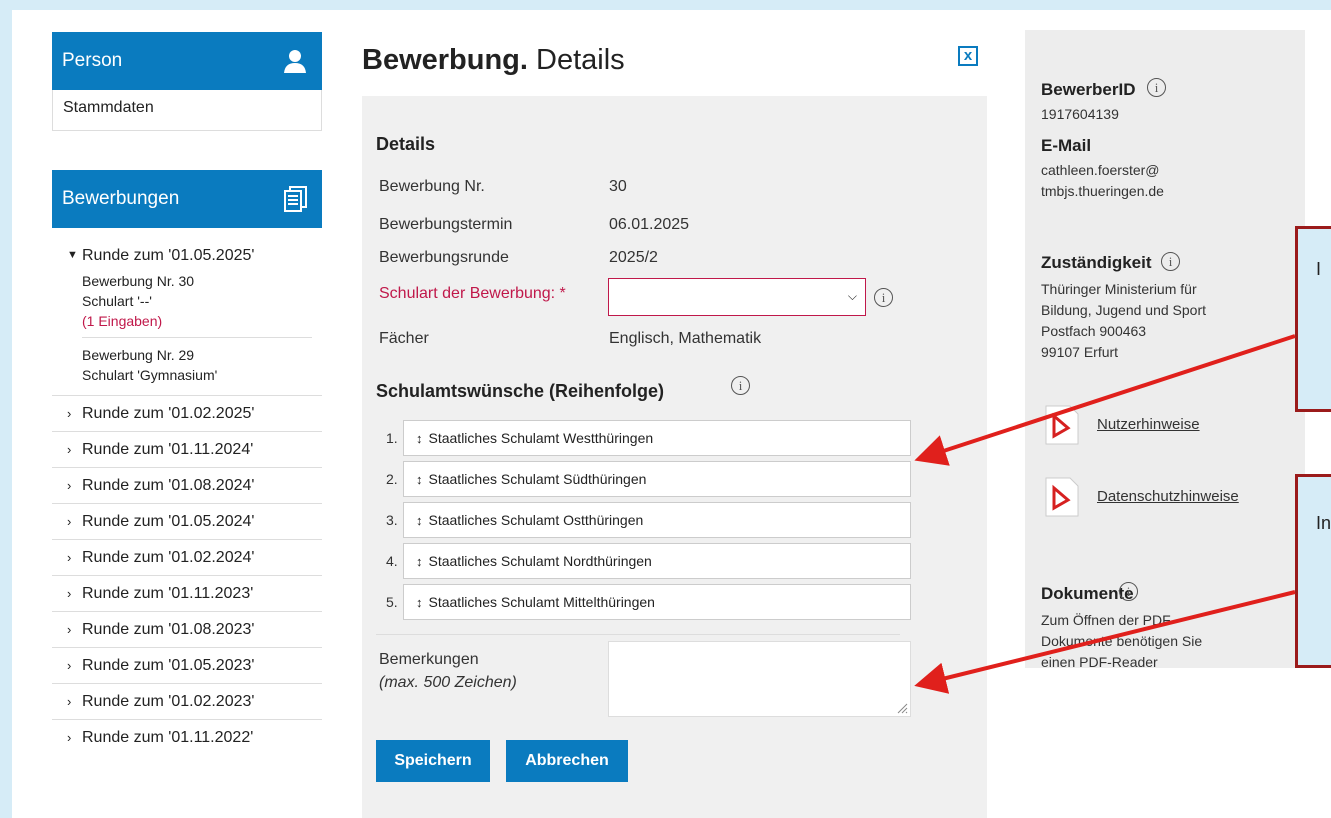  I want to click on wish-label: Staatliches Schulamt Südthüringen, so click(537, 479).